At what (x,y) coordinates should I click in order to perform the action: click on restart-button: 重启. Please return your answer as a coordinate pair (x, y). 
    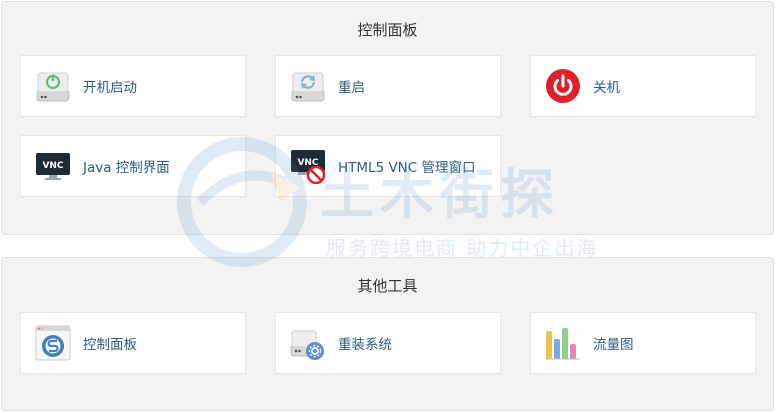
    Looking at the image, I should click on (388, 86).